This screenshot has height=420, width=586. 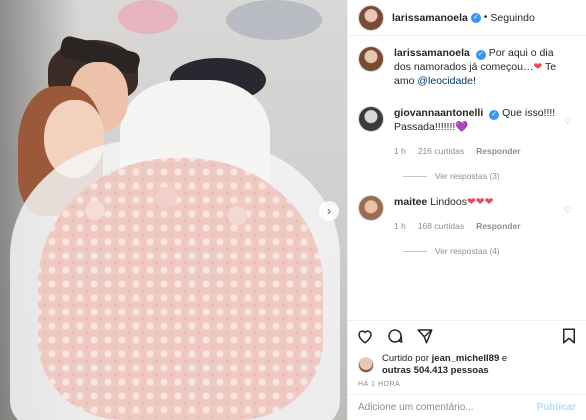 I want to click on caption-mention-link: @leocidade, so click(x=445, y=81).